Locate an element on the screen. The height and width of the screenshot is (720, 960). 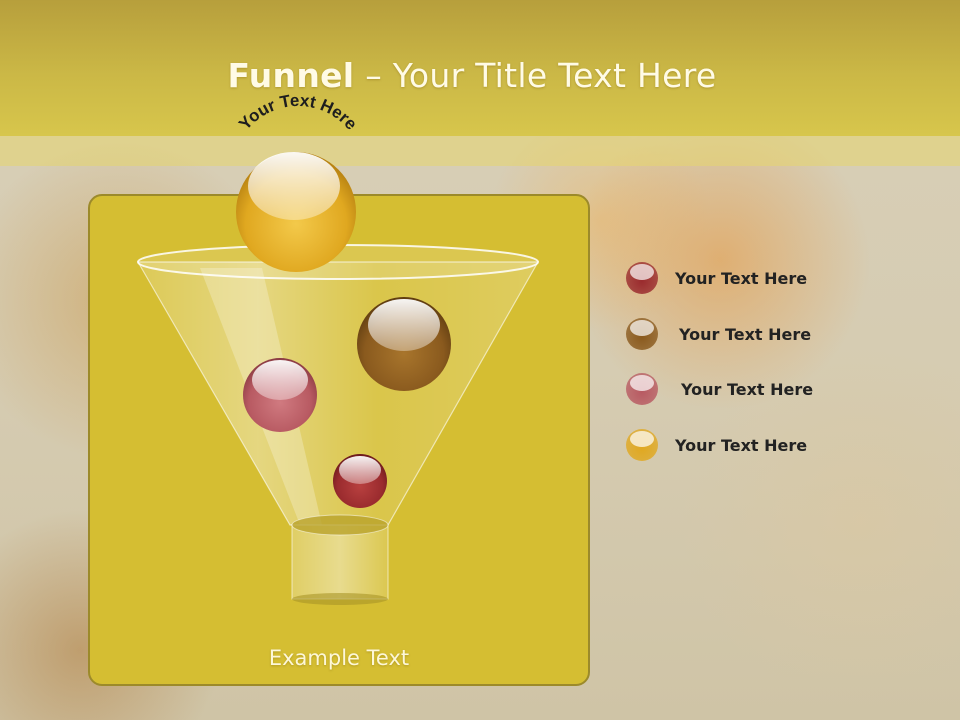
ball-brown is located at coordinates (404, 344).